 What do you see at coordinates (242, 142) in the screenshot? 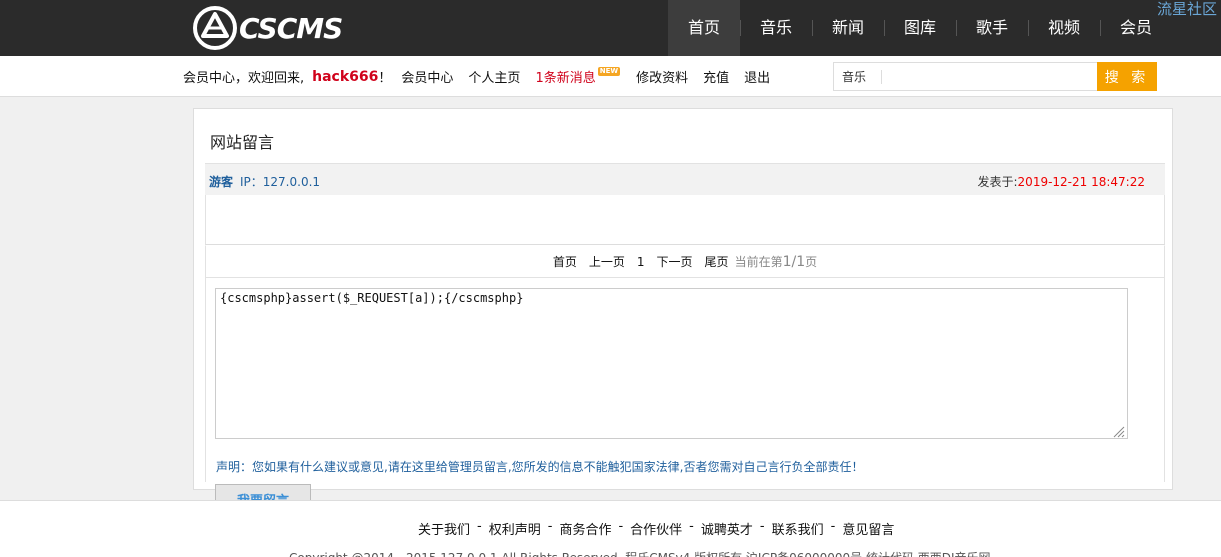
I see `page-title: 网站留言` at bounding box center [242, 142].